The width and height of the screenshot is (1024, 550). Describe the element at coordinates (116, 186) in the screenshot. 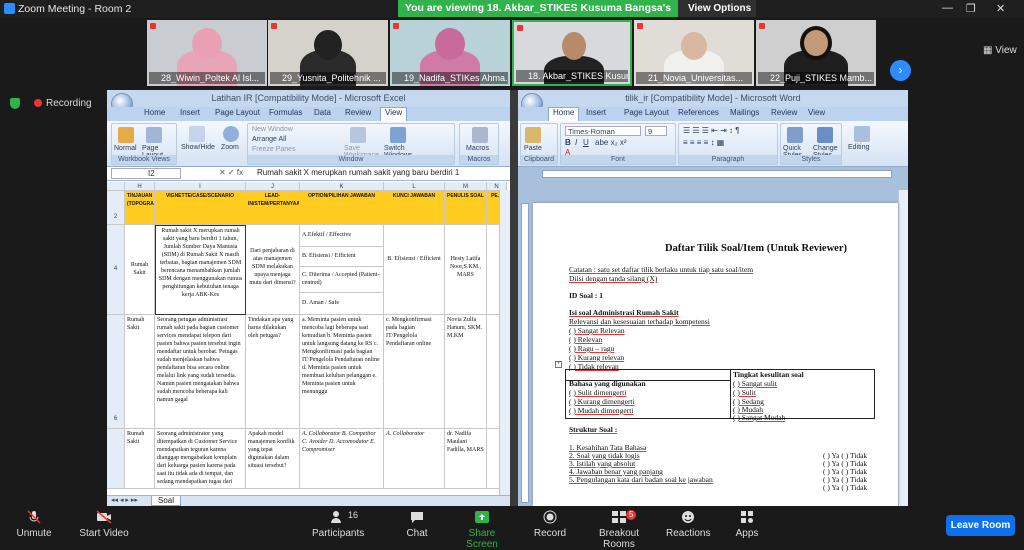

I see `select-all-corner` at that location.